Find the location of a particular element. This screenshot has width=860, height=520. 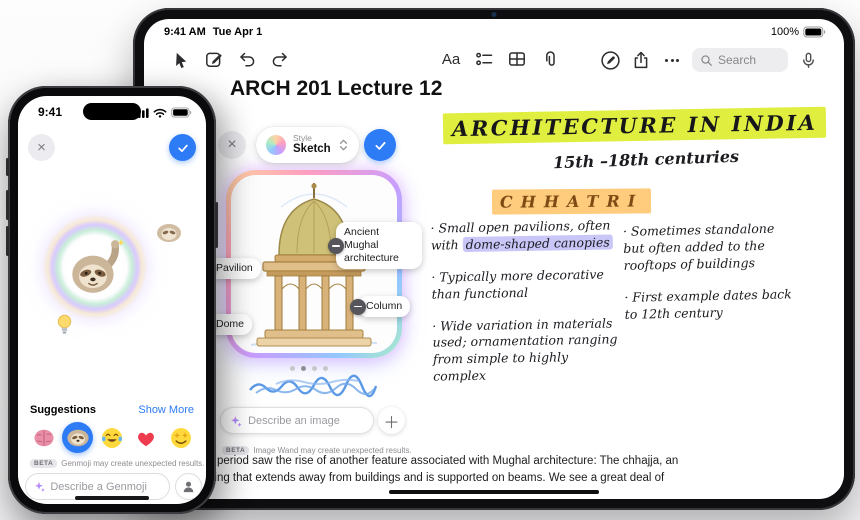

paperclip-icon is located at coordinates (550, 58).